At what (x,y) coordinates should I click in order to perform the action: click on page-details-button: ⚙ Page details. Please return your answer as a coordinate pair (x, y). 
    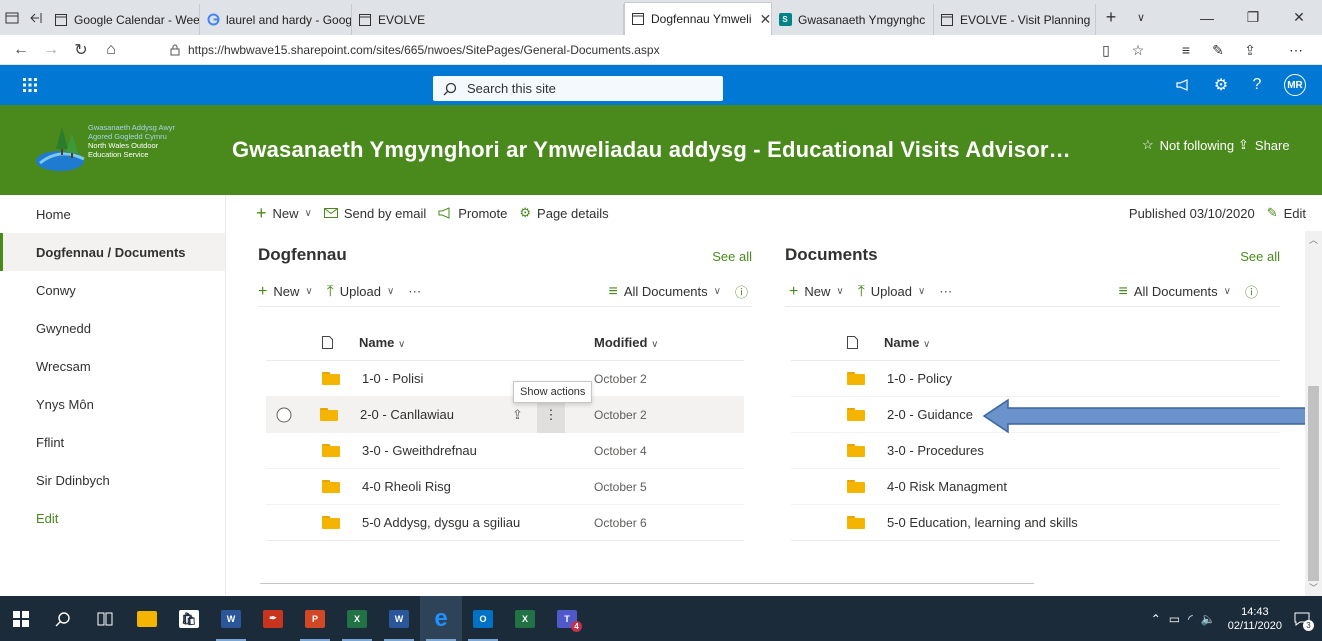
    Looking at the image, I should click on (563, 213).